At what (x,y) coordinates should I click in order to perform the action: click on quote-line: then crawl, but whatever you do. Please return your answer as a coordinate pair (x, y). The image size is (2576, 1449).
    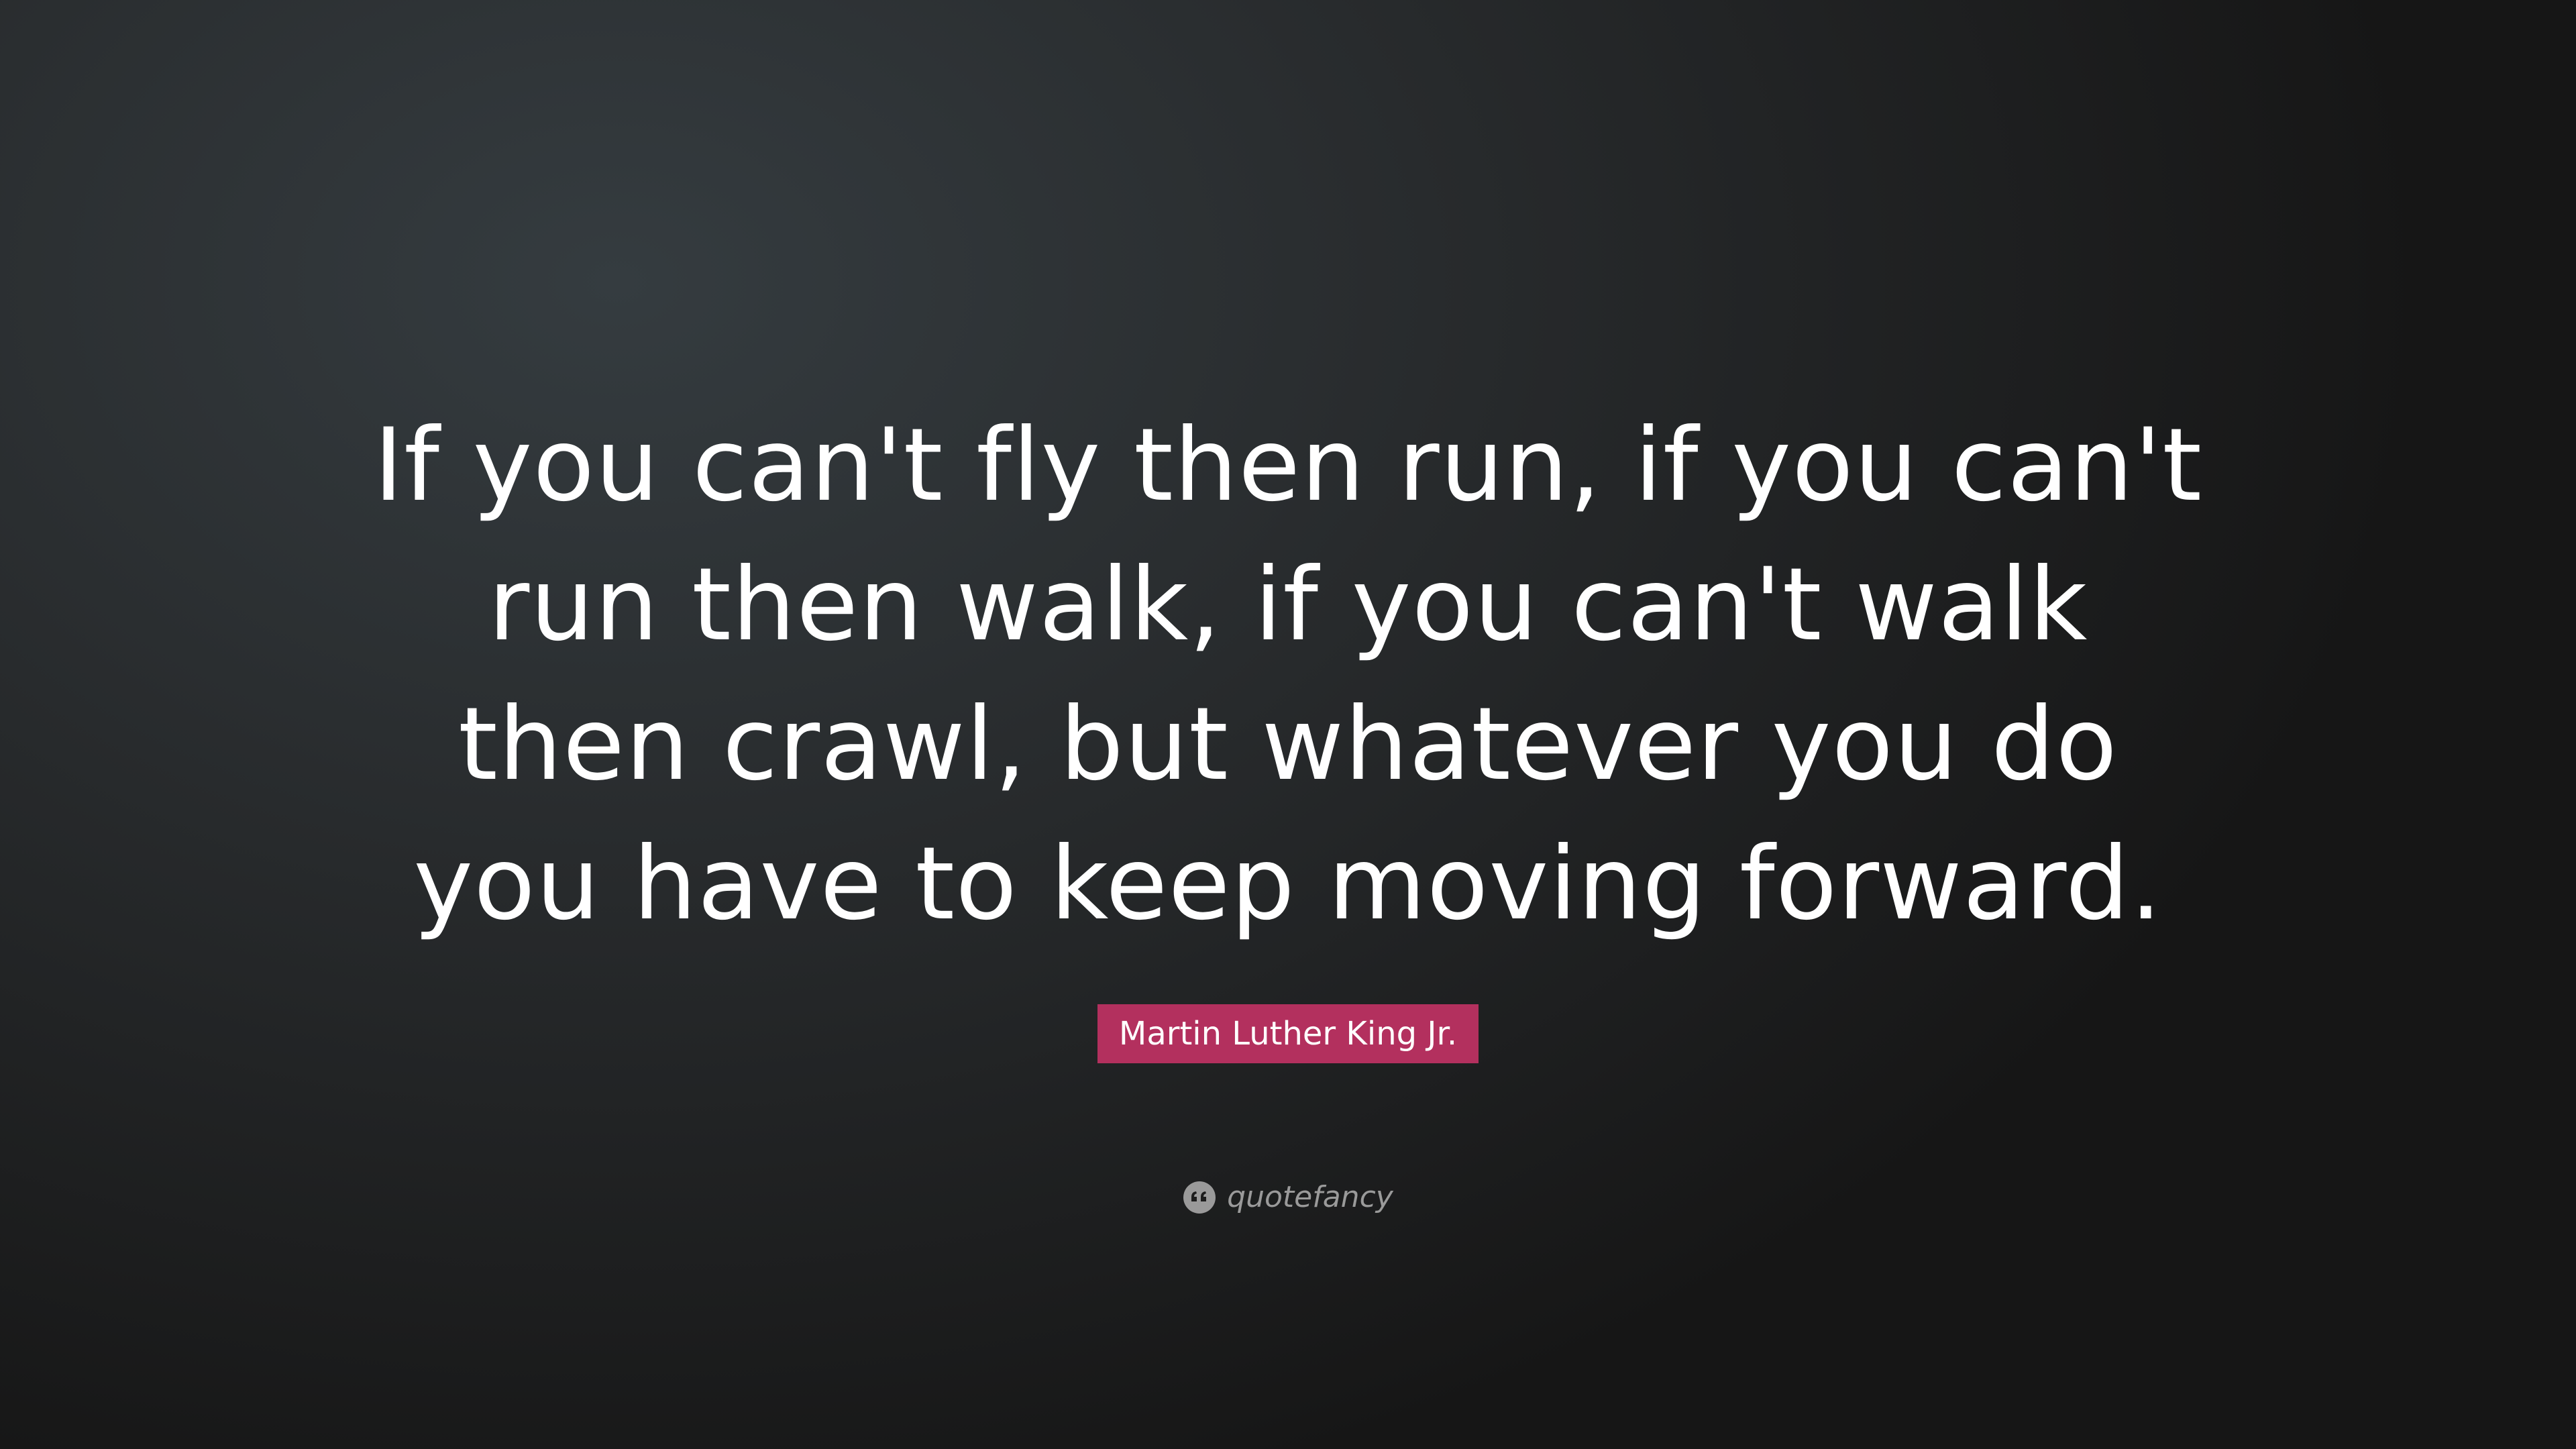
    Looking at the image, I should click on (1288, 744).